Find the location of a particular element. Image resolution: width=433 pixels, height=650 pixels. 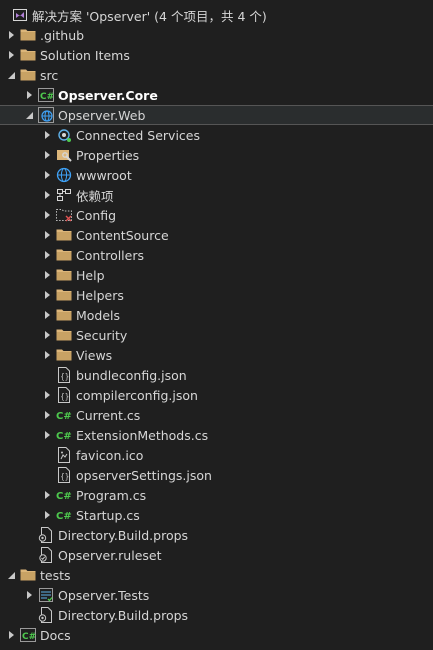

tree-item-label: Helpers is located at coordinates (100, 295).